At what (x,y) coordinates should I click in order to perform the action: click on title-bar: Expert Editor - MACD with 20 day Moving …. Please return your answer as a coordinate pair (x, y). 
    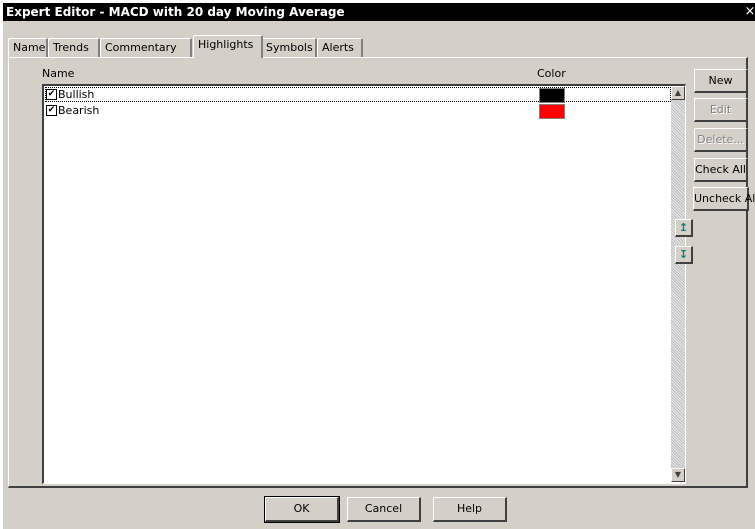
    Looking at the image, I should click on (379, 12).